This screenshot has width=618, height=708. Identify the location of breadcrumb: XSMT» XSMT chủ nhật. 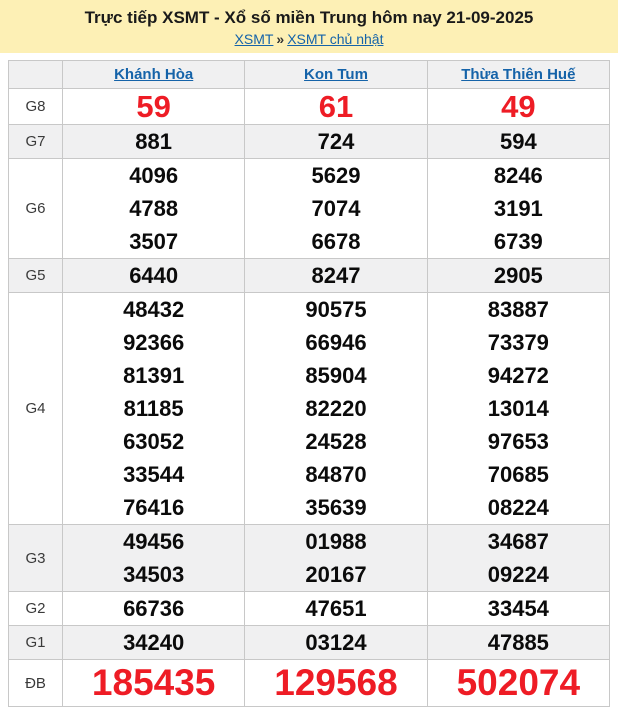
(309, 39).